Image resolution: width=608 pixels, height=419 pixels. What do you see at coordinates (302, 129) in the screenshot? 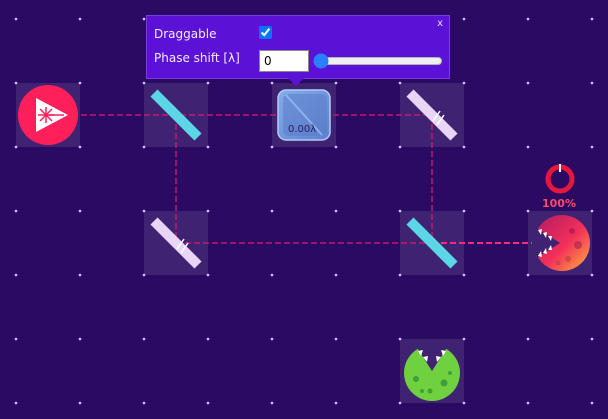
I see `phase-plate-label: 0.00λ` at bounding box center [302, 129].